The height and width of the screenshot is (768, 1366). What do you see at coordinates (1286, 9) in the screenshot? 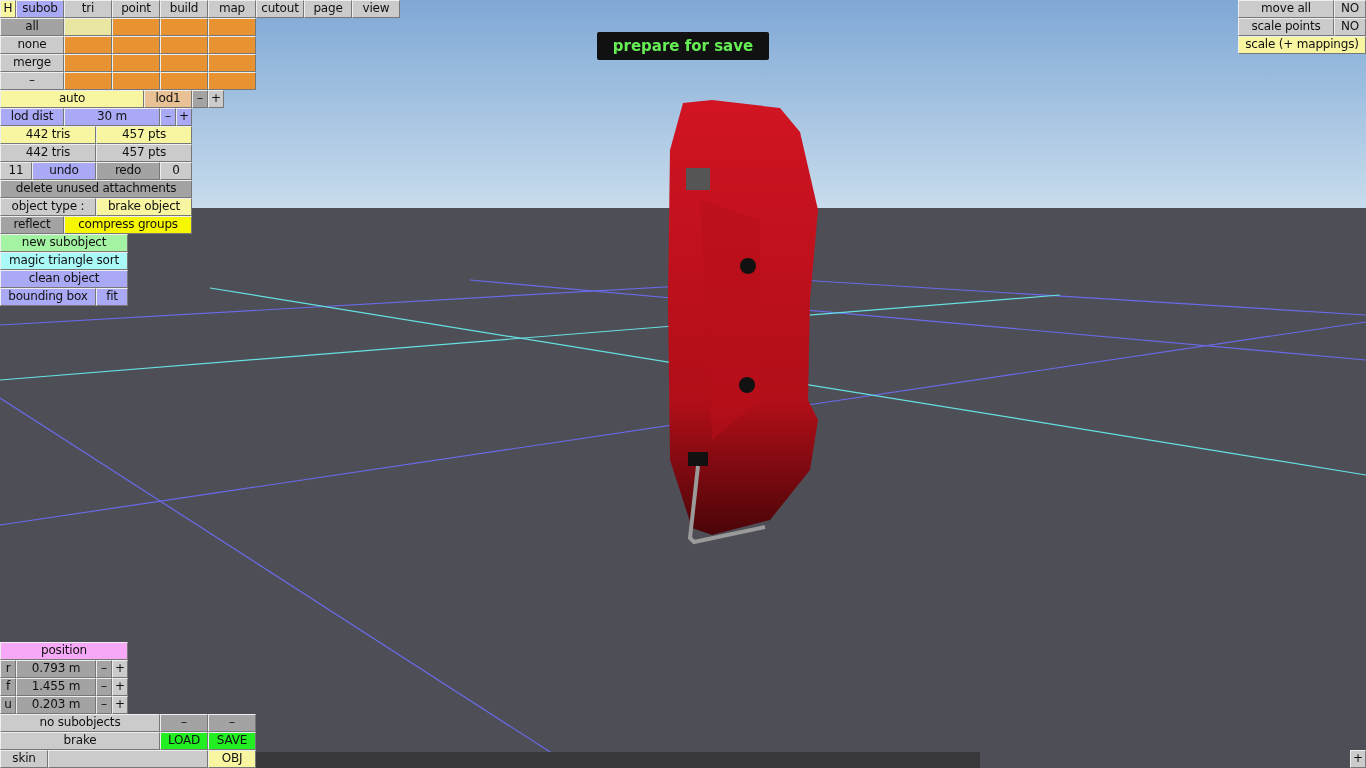
I see `option-button: move all` at bounding box center [1286, 9].